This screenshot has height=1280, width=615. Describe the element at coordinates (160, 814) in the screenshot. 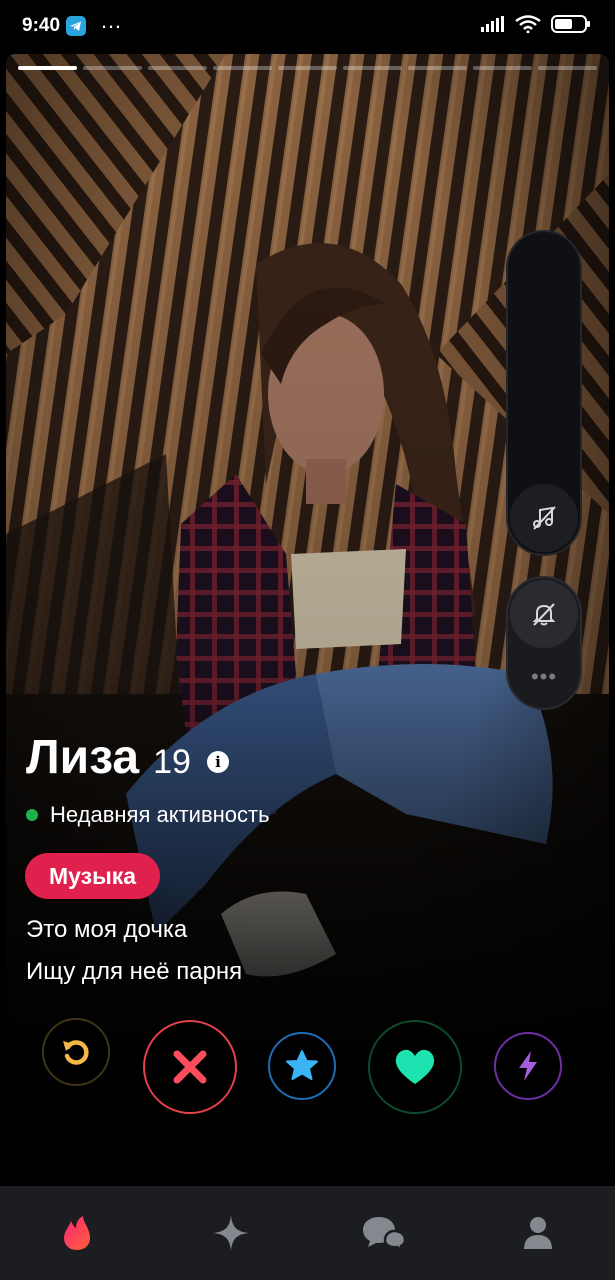

I see `activity-label: Недавняя активность` at that location.